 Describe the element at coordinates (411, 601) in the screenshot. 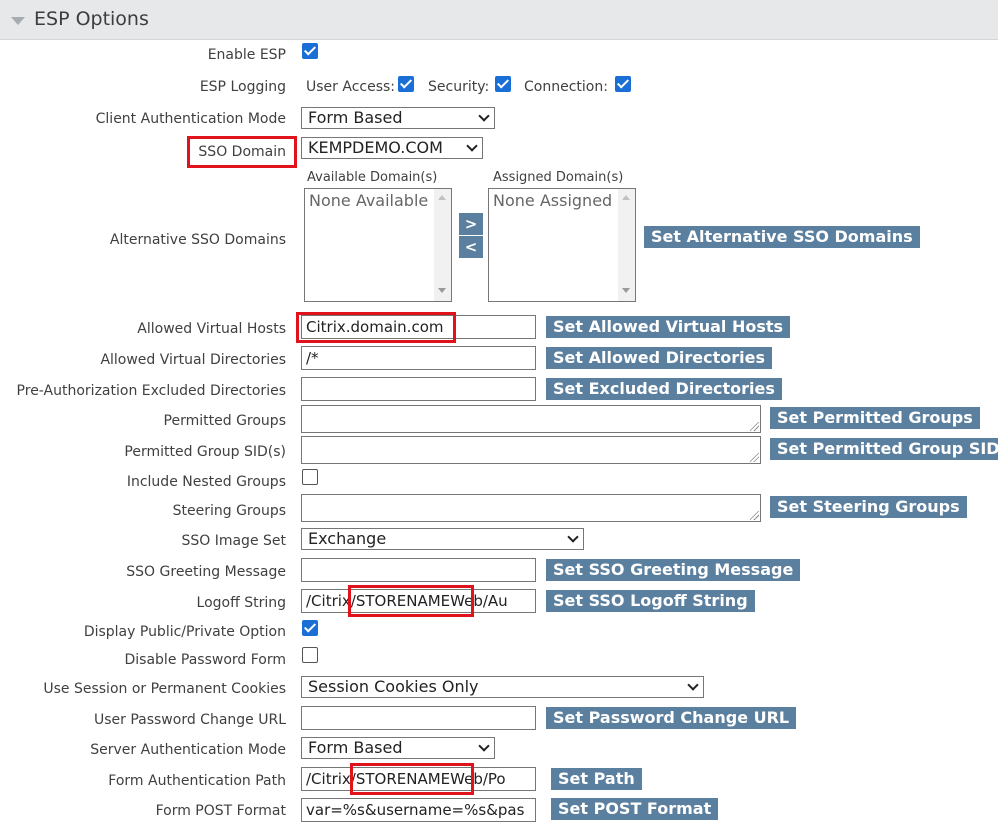

I see `logoff-storename-highlight-box` at that location.